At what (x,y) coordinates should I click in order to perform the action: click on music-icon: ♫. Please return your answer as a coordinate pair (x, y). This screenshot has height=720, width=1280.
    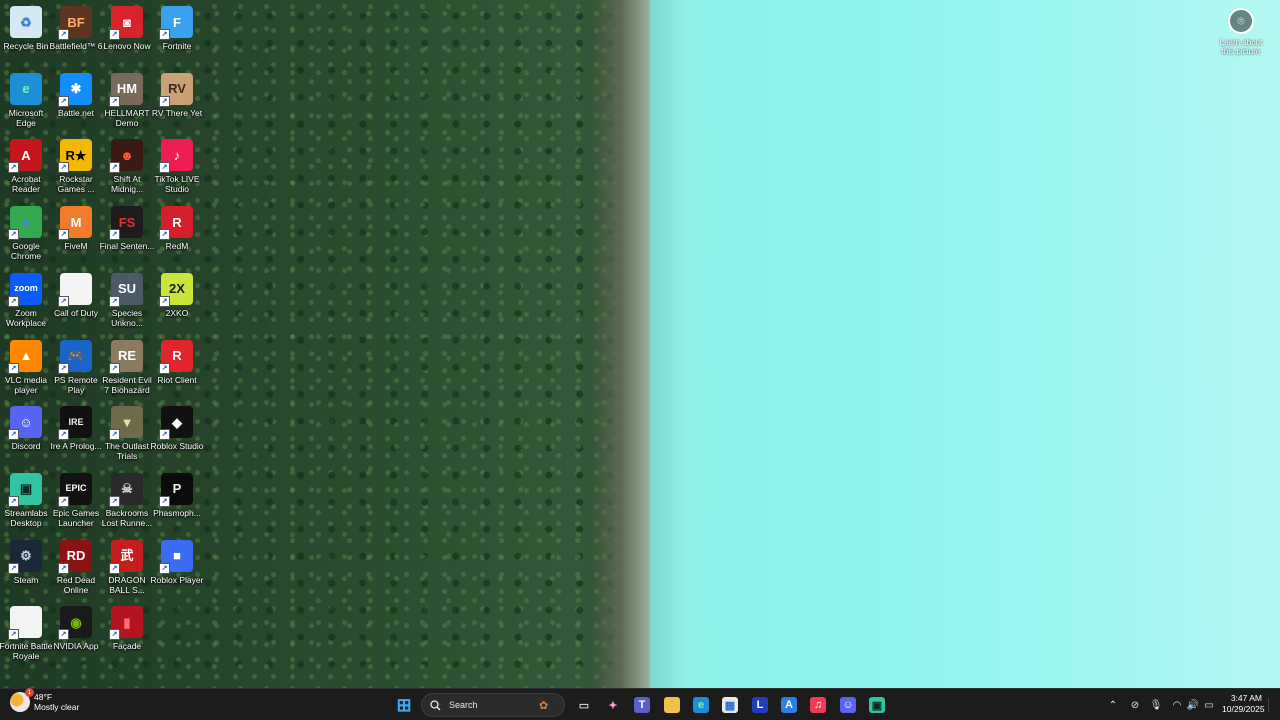
    Looking at the image, I should click on (818, 705).